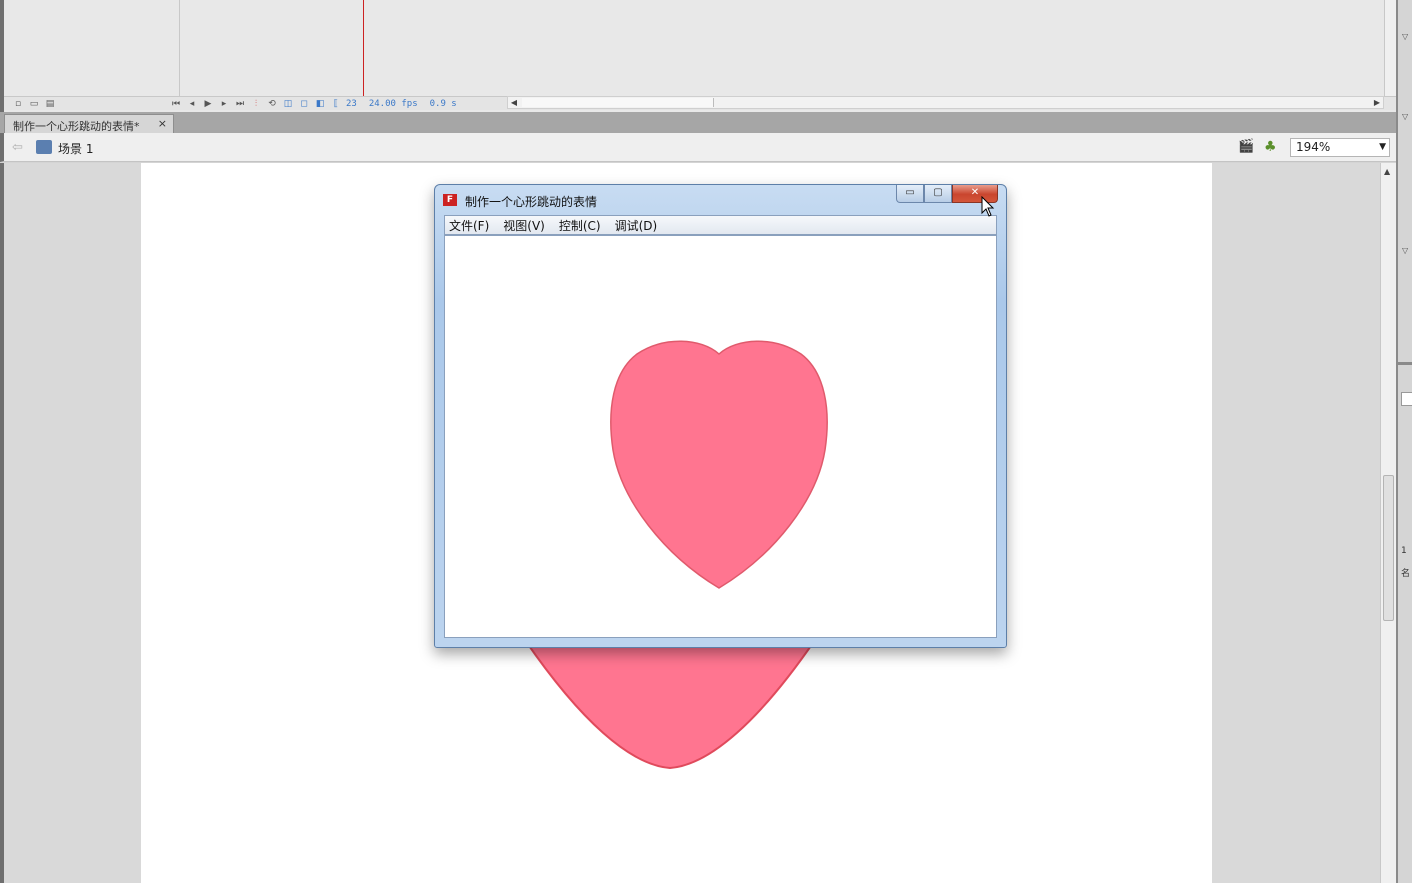 This screenshot has height=883, width=1412. Describe the element at coordinates (50, 104) in the screenshot. I see `delete-layer-icon: ▤` at that location.